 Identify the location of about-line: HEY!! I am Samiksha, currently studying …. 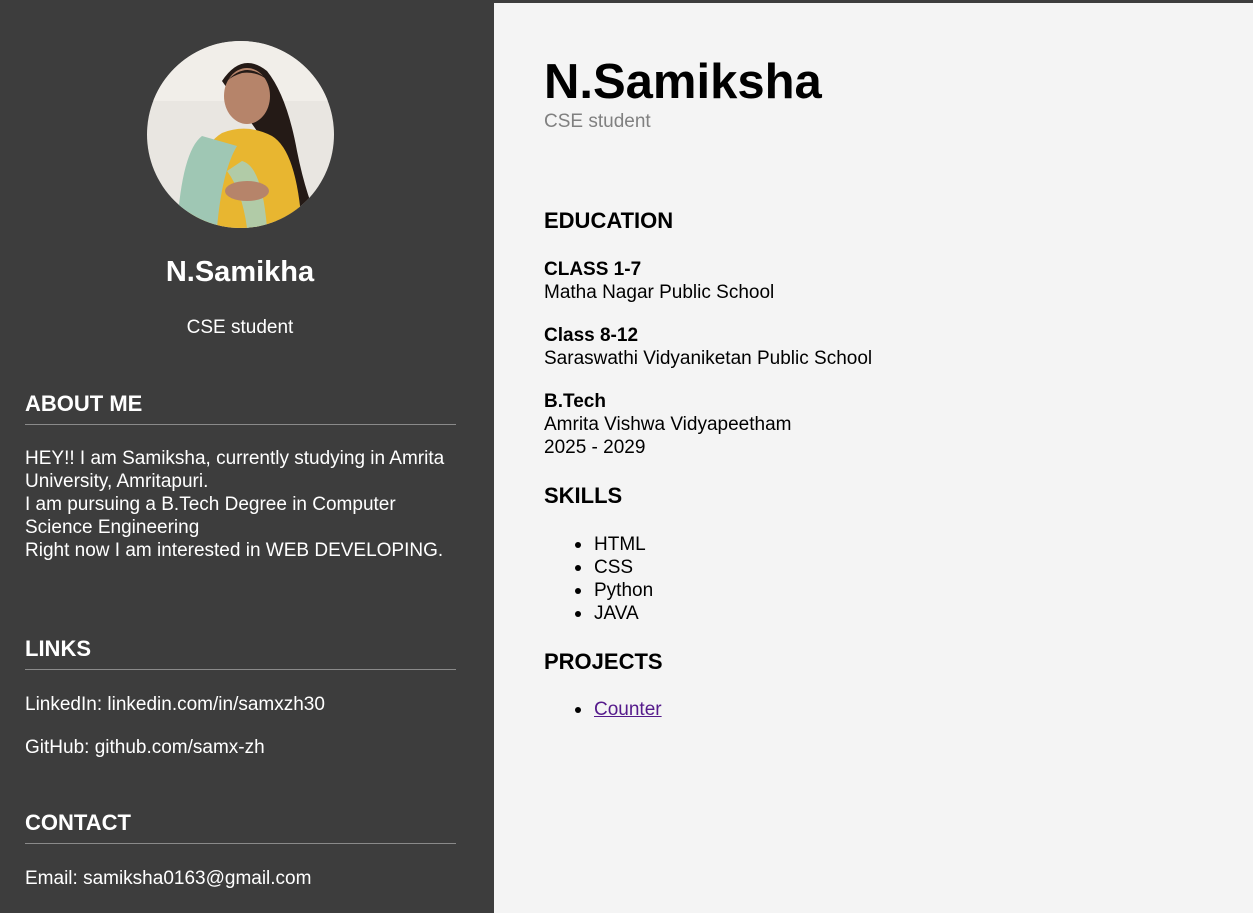
(235, 470).